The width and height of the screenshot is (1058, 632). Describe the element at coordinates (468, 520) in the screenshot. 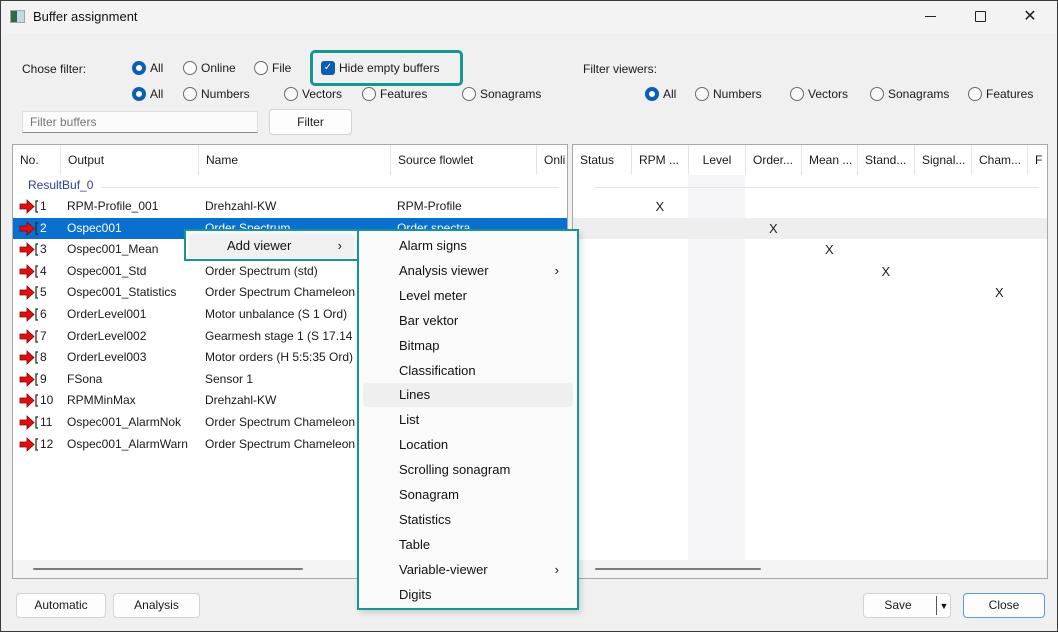

I see `submenu-item-statistics: Statistics` at that location.